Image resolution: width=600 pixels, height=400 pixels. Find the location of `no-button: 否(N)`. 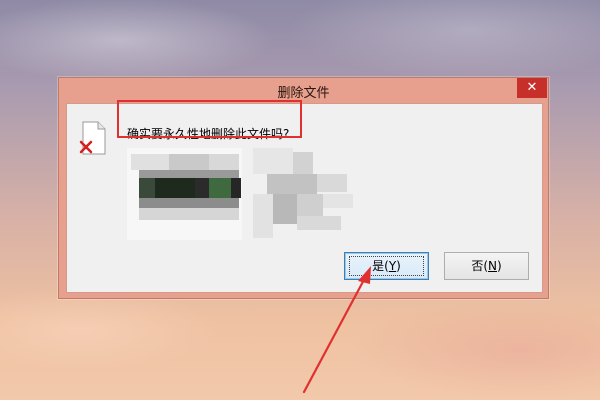

no-button: 否(N) is located at coordinates (486, 266).